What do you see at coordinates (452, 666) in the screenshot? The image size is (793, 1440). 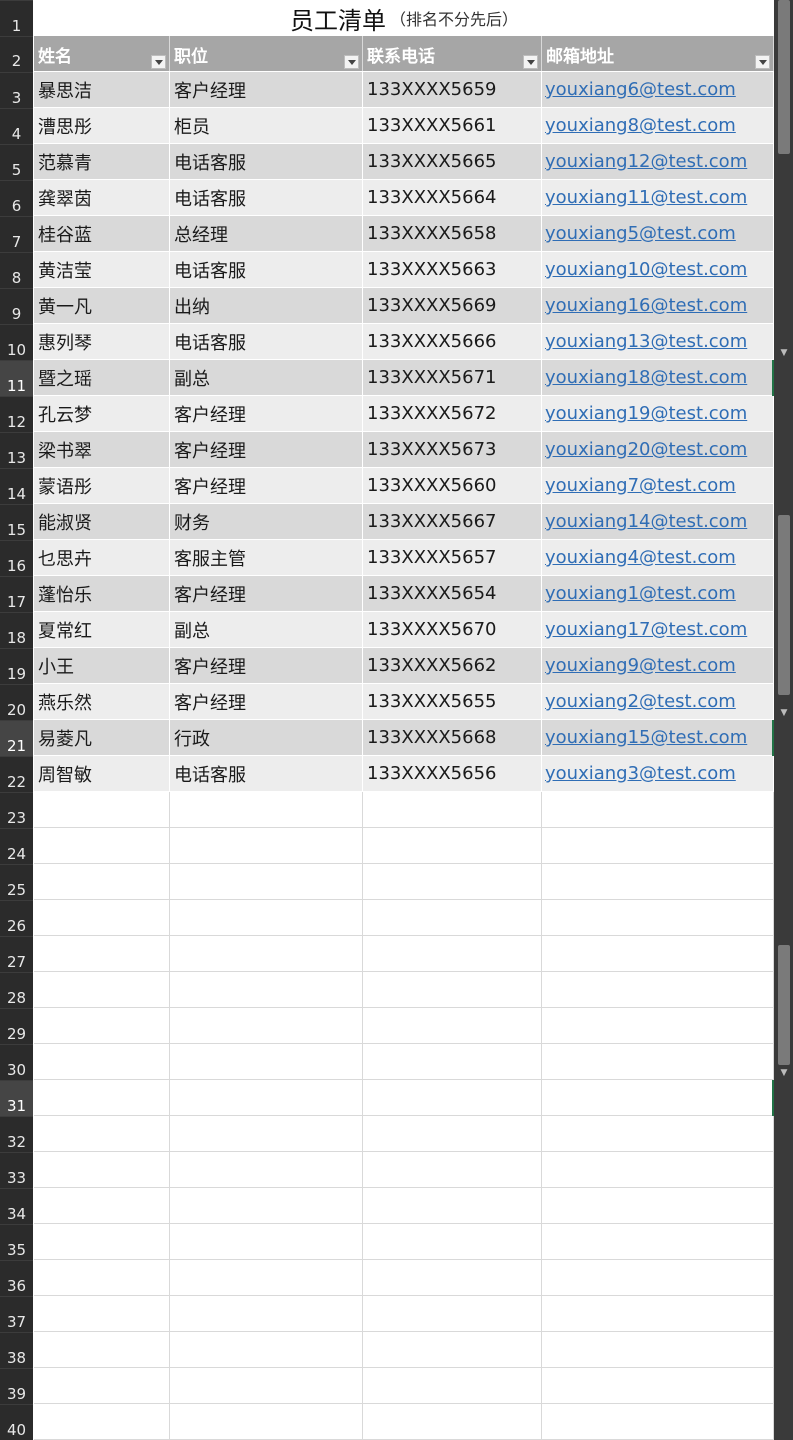 I see `table-cell: 133XXXX5662` at bounding box center [452, 666].